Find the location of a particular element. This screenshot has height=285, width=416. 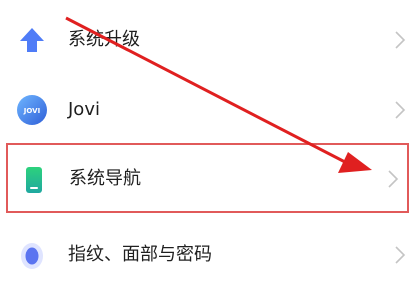

settings-item-label: 系统导航 is located at coordinates (105, 178).